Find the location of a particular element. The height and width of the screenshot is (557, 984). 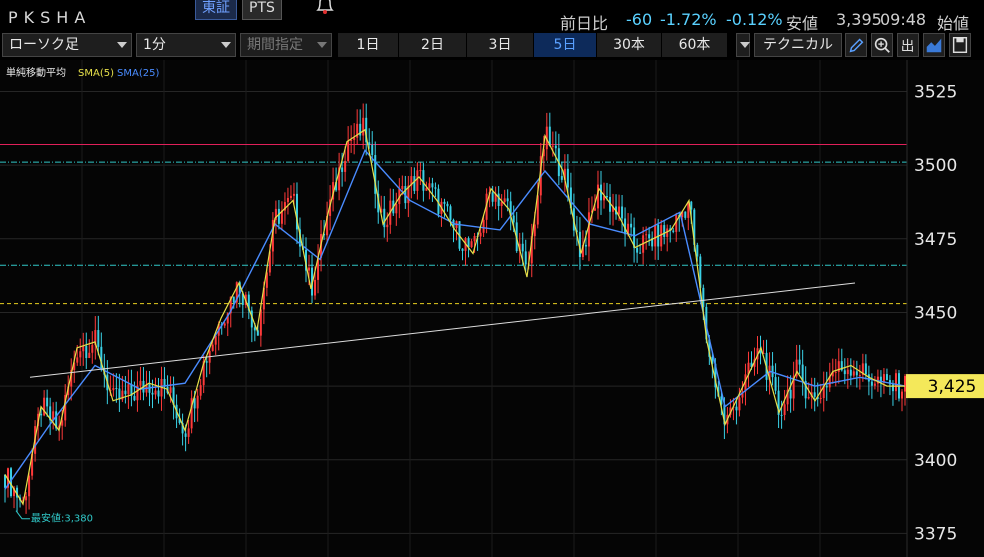

range-tab-1d: 1日 is located at coordinates (368, 45).